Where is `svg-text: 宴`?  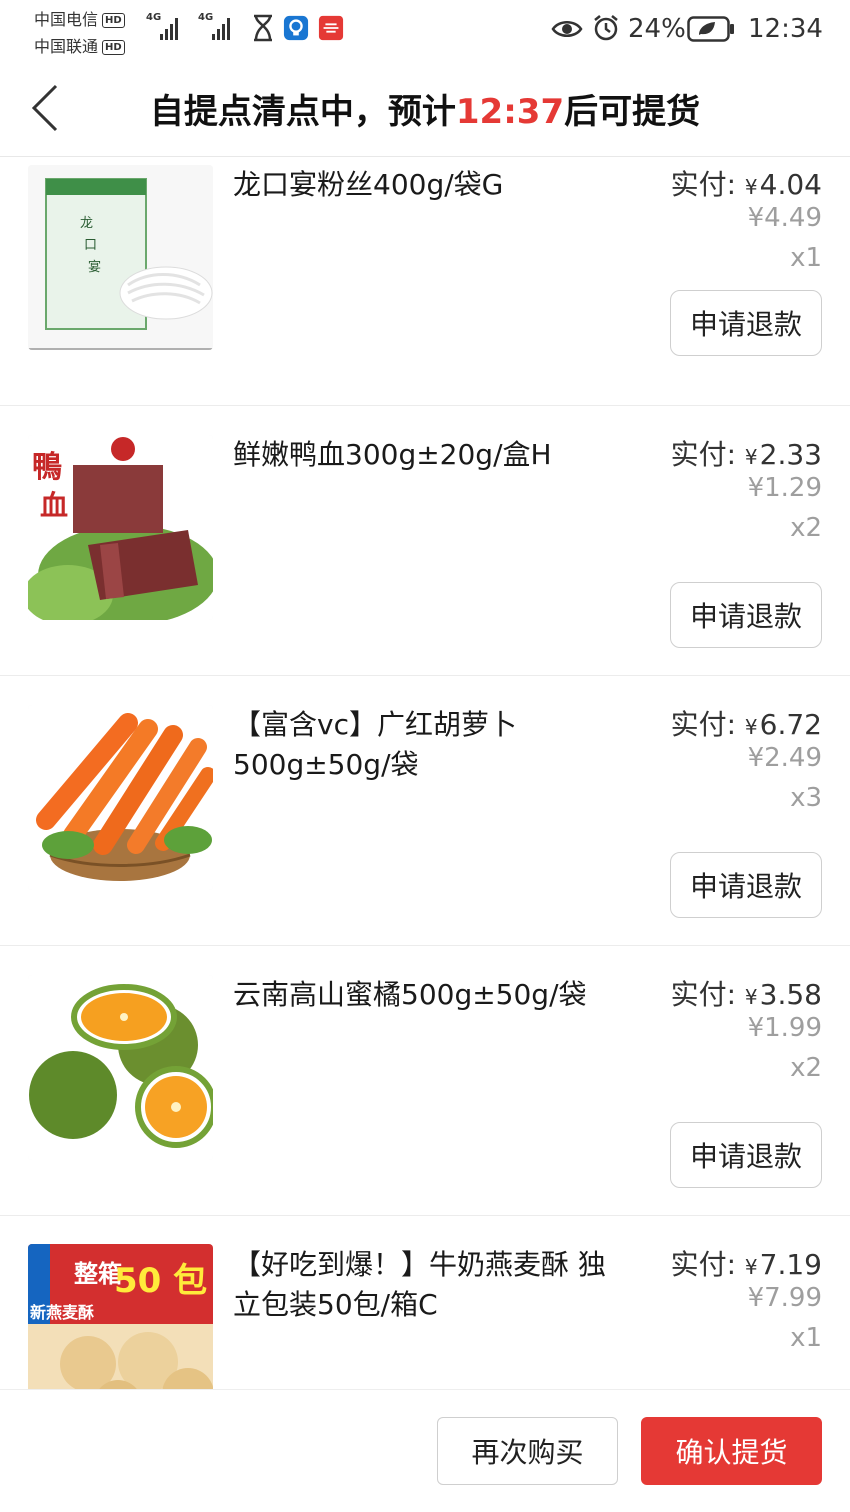 svg-text: 宴 is located at coordinates (94, 267).